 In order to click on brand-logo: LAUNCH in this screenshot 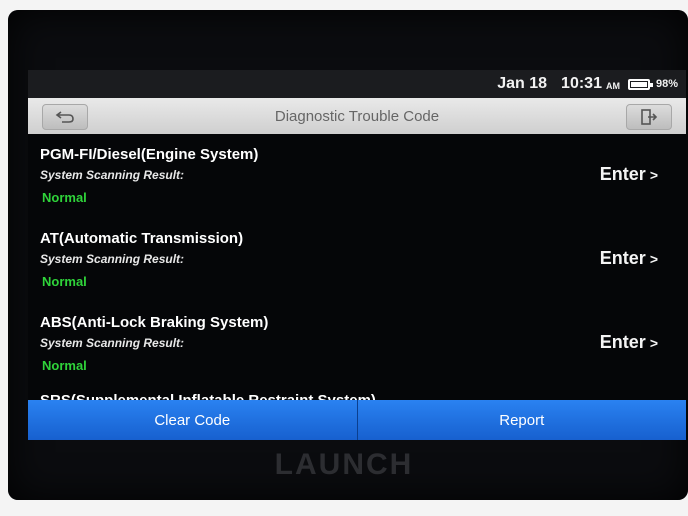, I will do `click(344, 464)`.